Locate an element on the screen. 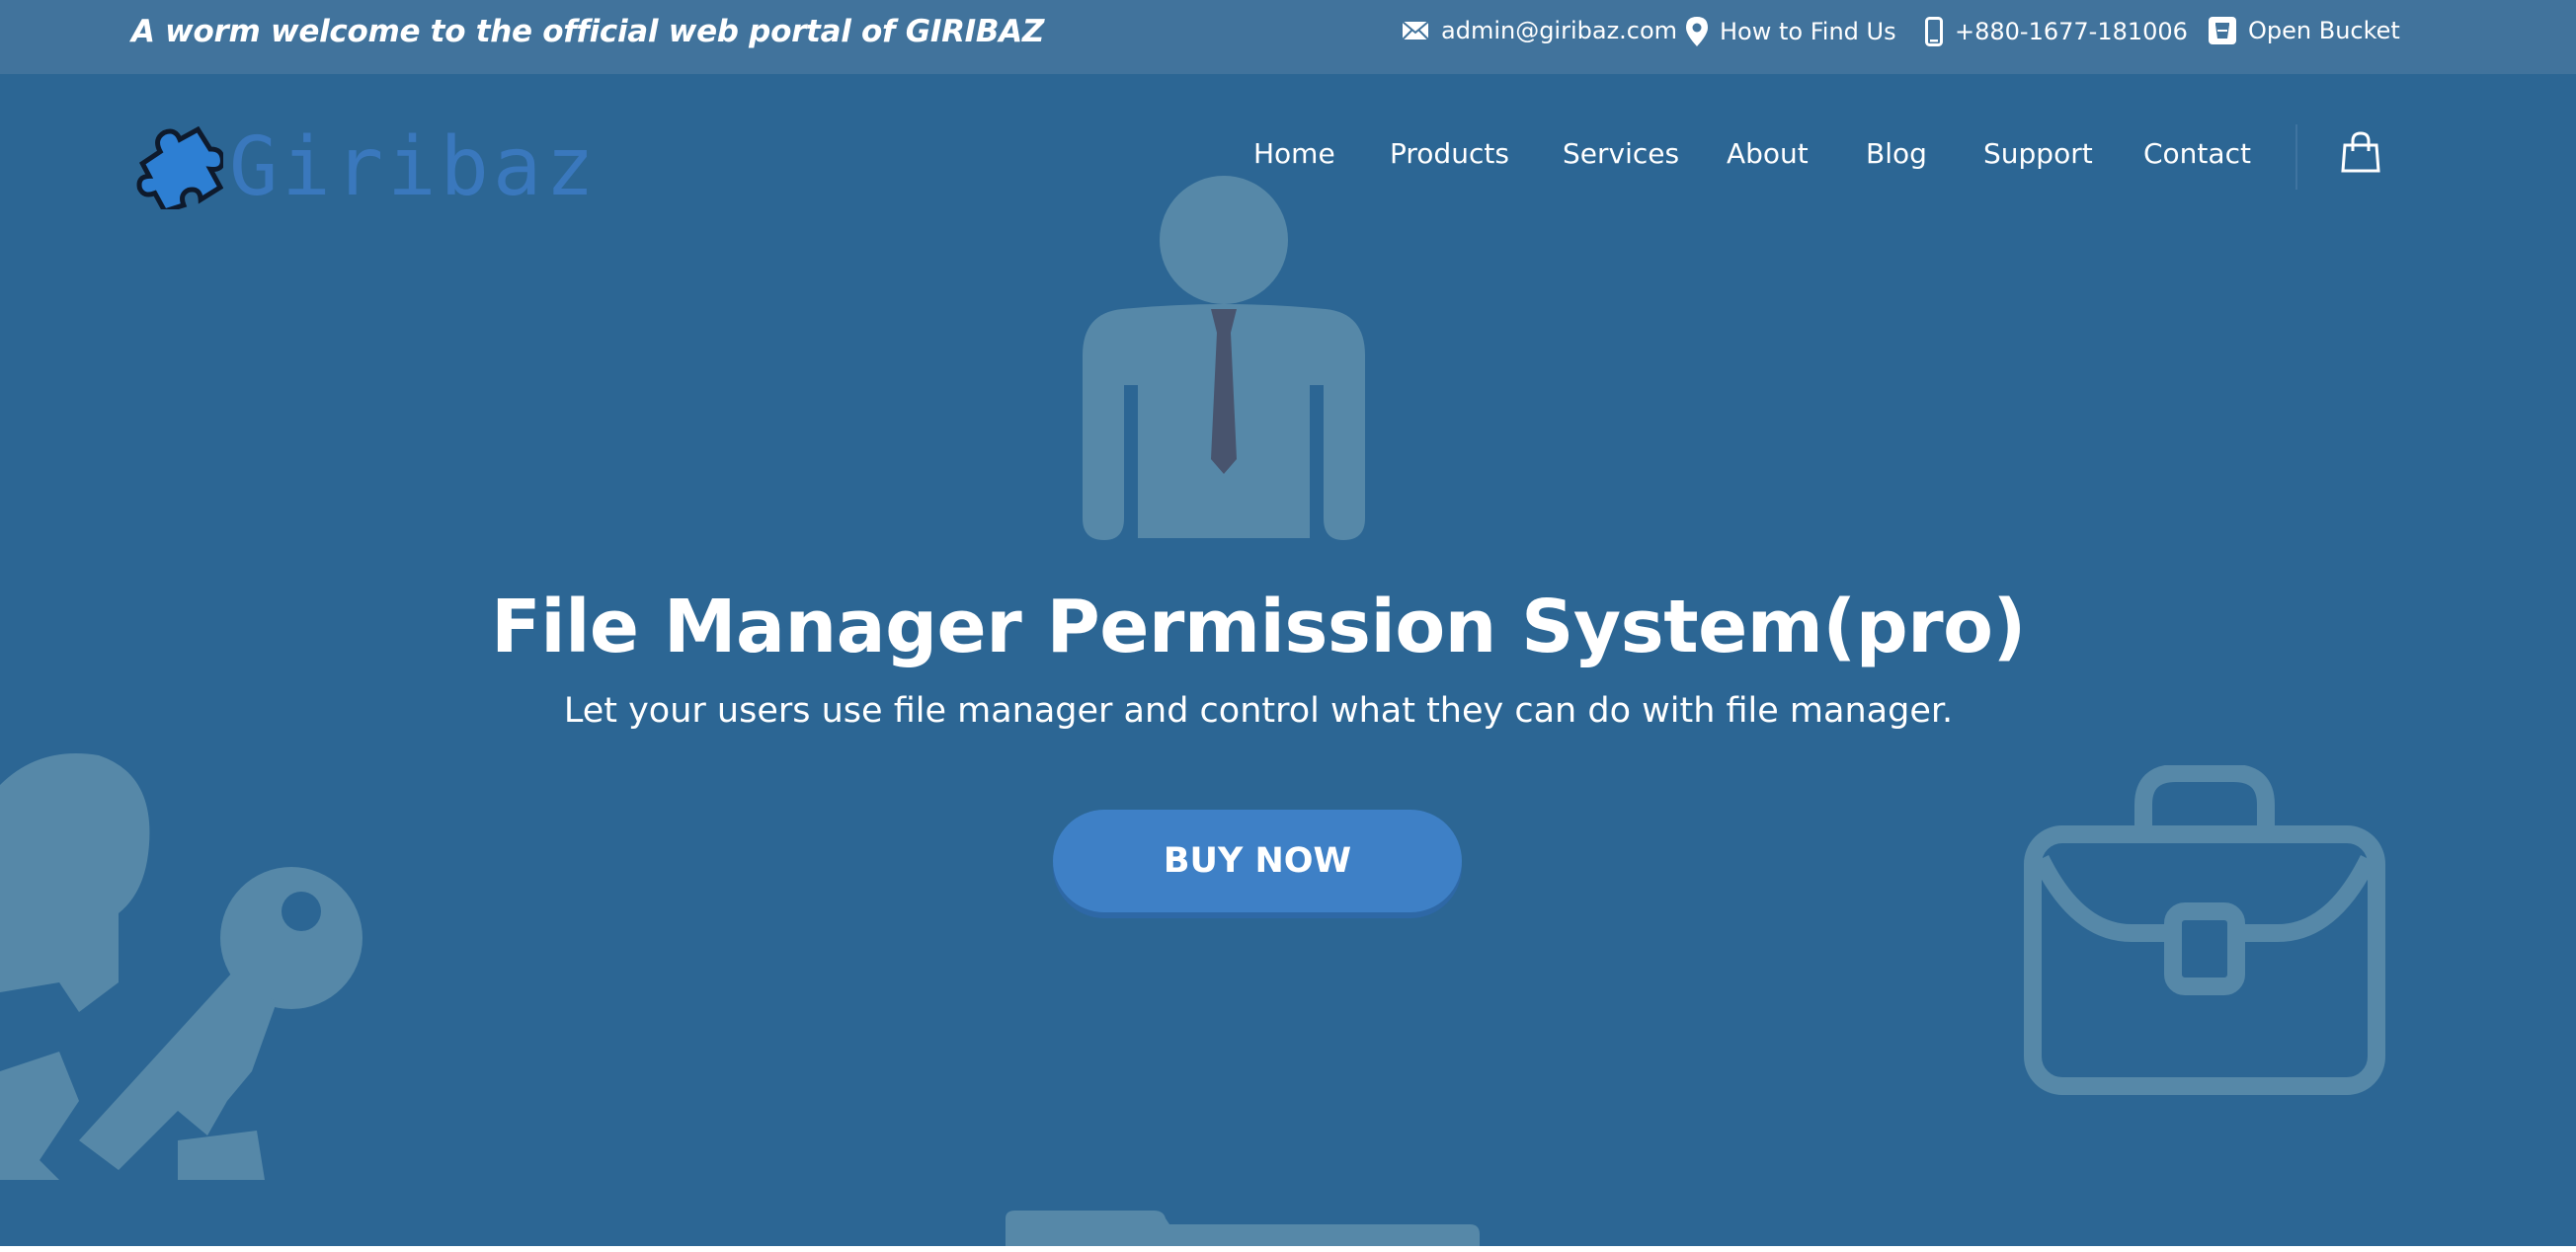 The width and height of the screenshot is (2576, 1252). find-us-text: How to Find Us is located at coordinates (1808, 31).